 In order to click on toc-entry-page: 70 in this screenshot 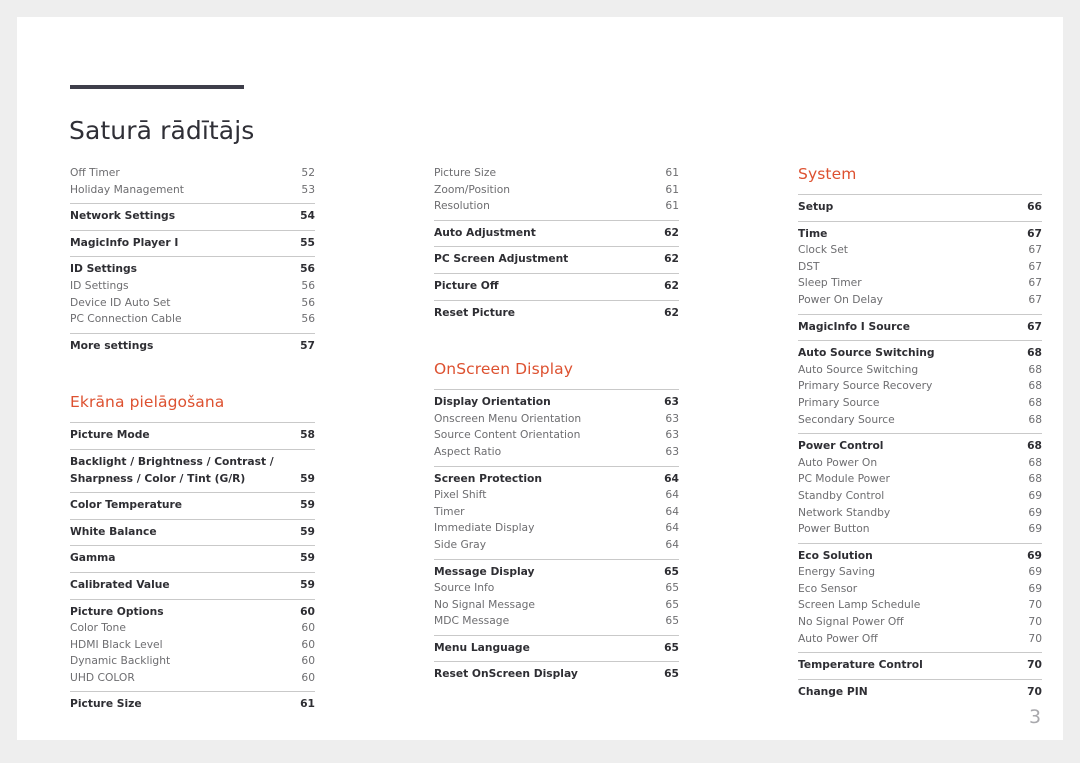, I will do `click(1034, 665)`.